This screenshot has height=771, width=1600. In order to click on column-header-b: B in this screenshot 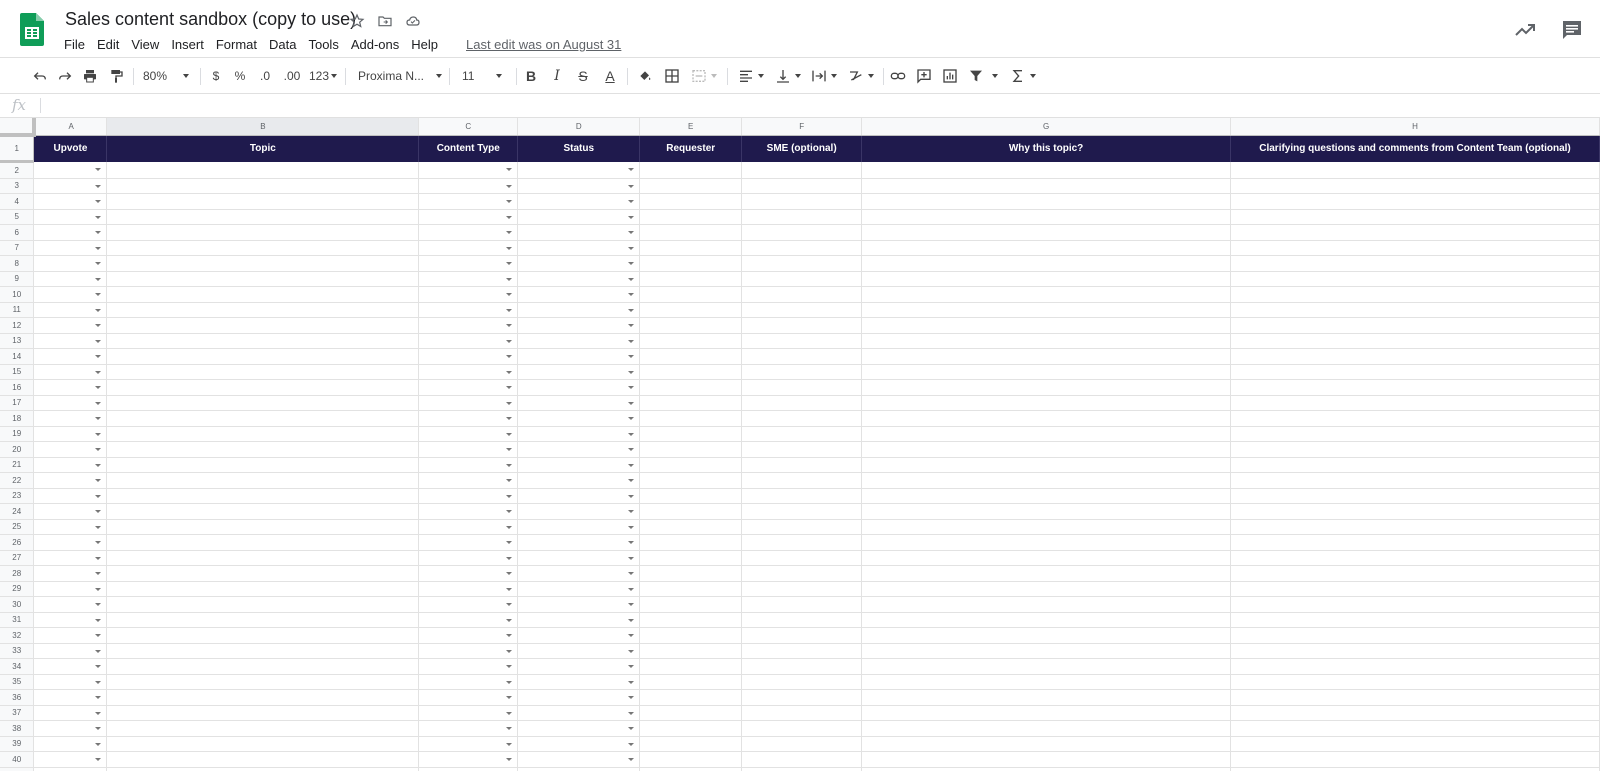, I will do `click(263, 127)`.